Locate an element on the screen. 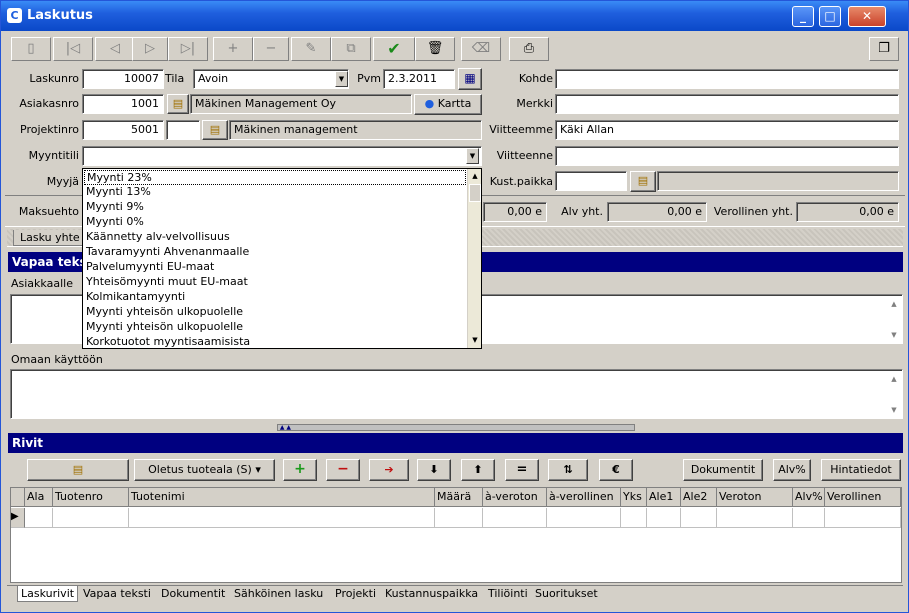 This screenshot has height=613, width=909. myyntitili-dropdown-arrow-icon: ▼ is located at coordinates (472, 156).